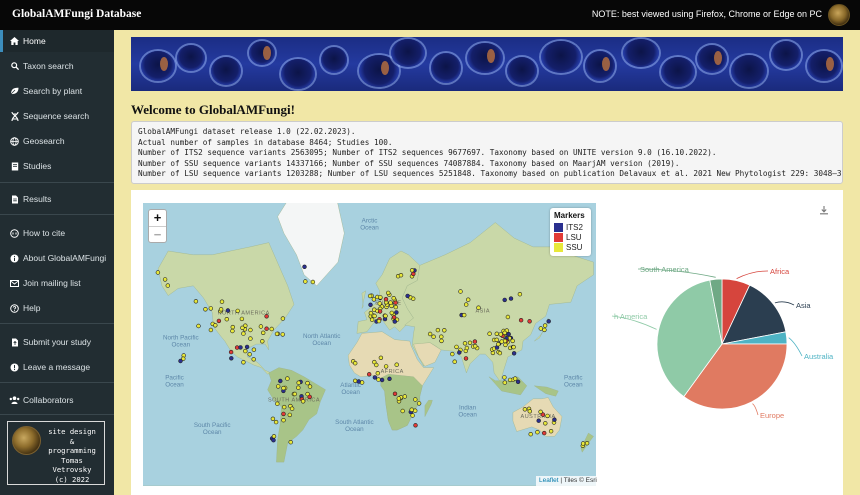 Image resolution: width=860 pixels, height=495 pixels. What do you see at coordinates (57, 91) in the screenshot?
I see `sidebar-item-search-by-plant: Search by plant` at bounding box center [57, 91].